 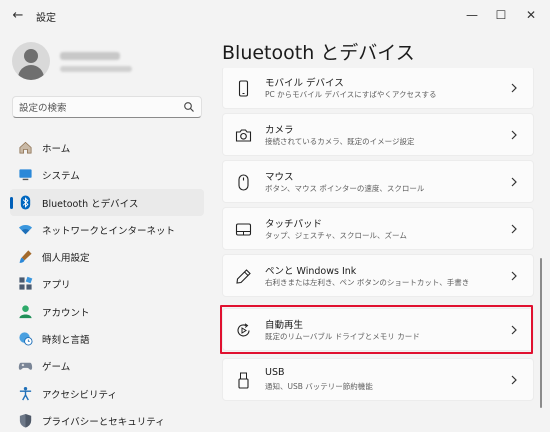 I want to click on card-title: 自動再生, so click(x=284, y=325).